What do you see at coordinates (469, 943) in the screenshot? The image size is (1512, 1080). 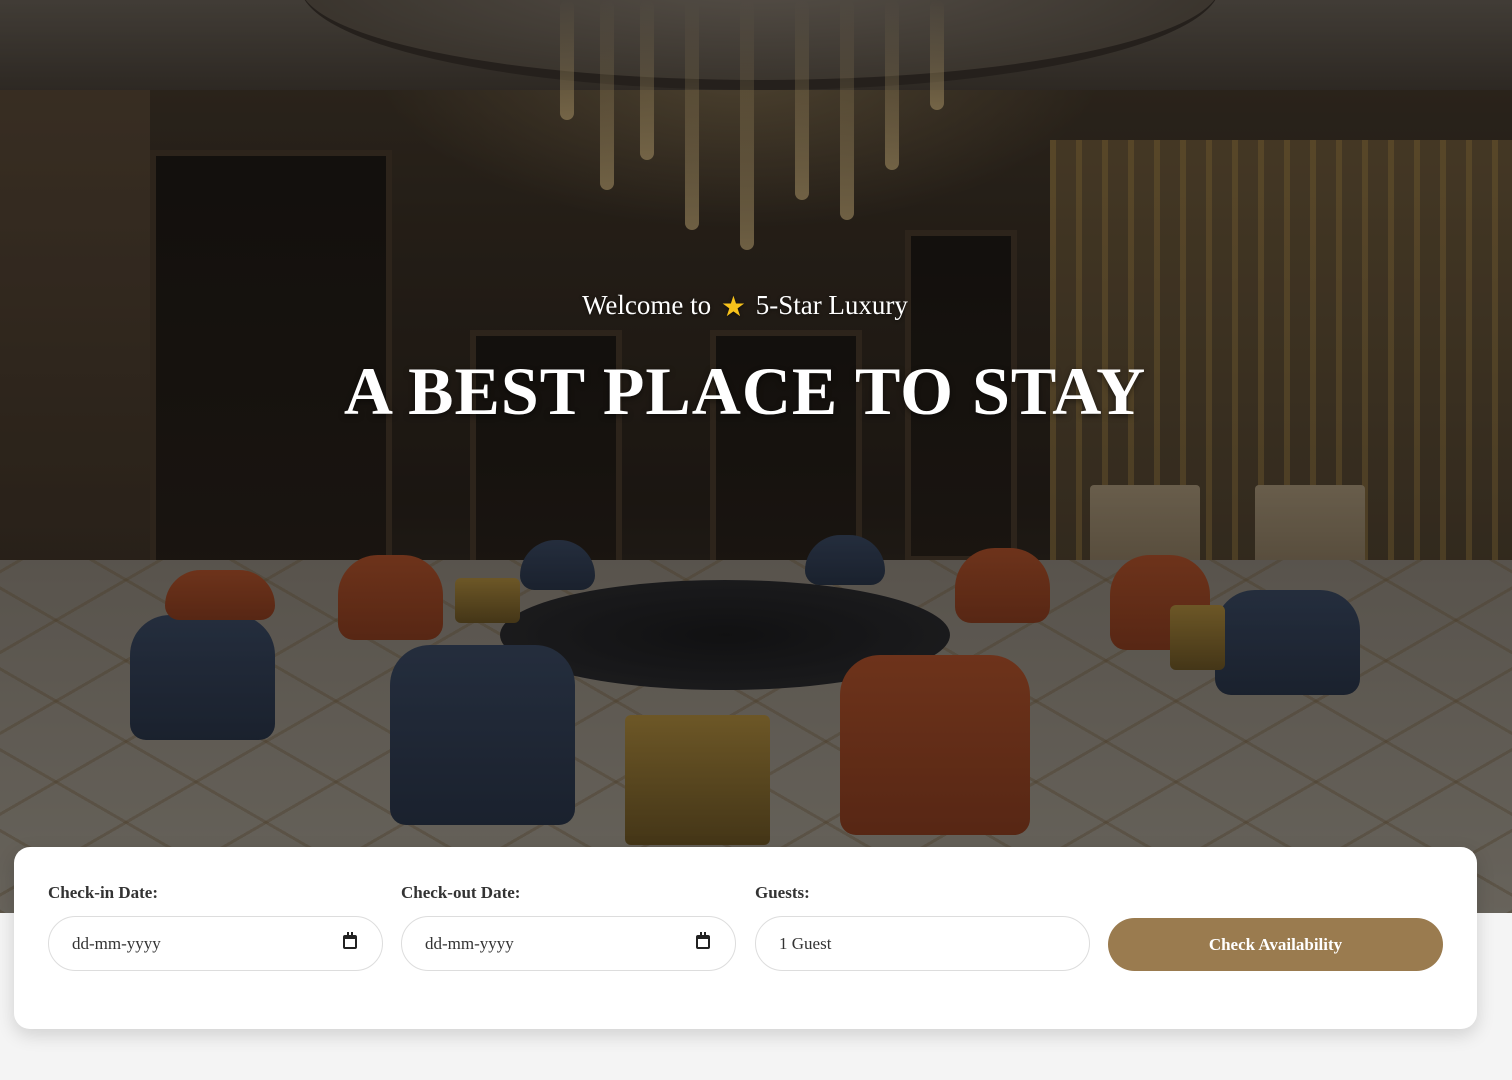 I see `checkout-date-value: dd-mm-yyyy` at bounding box center [469, 943].